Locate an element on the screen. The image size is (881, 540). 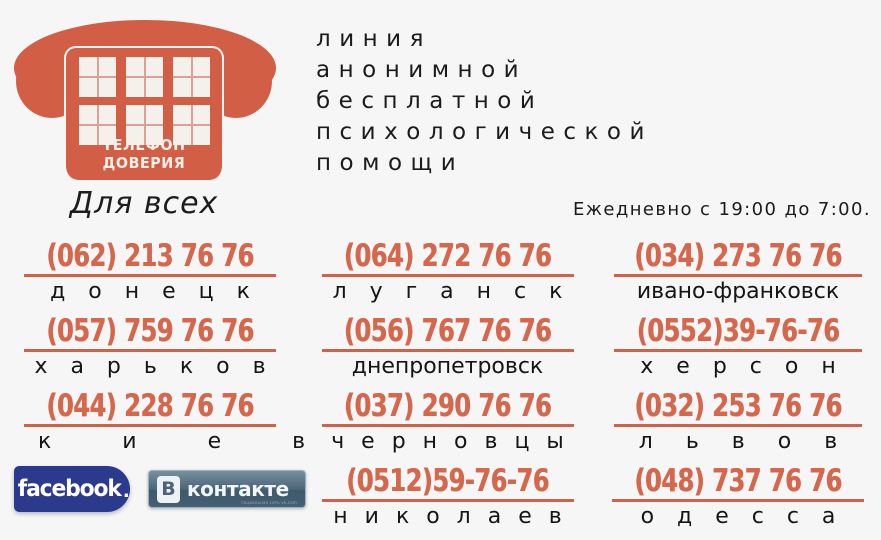
logo-caption: ТЕЛЕФОН ДОВЕРИЯ is located at coordinates (144, 154).